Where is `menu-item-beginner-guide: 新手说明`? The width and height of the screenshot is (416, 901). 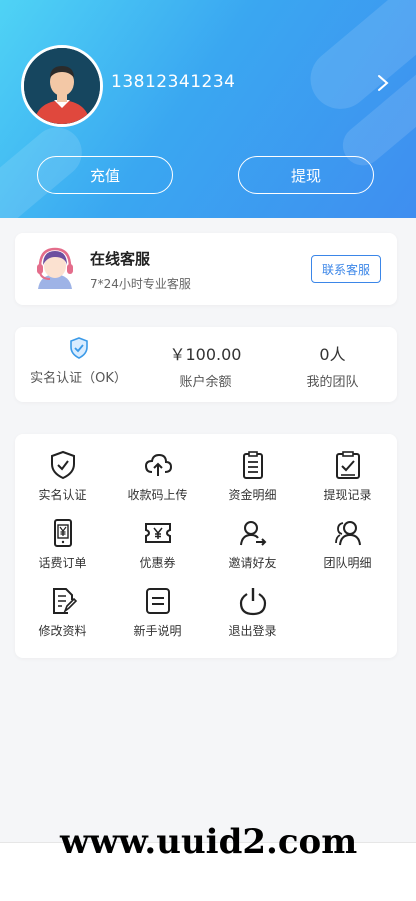 menu-item-beginner-guide: 新手说明 is located at coordinates (157, 612).